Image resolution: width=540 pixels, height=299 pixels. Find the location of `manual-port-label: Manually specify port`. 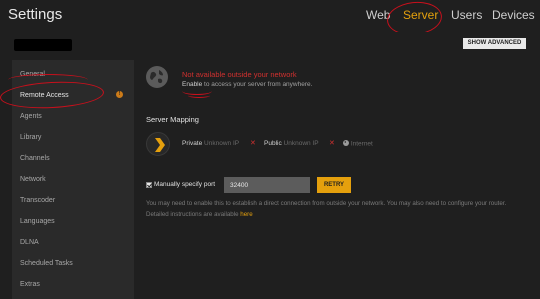

manual-port-label: Manually specify port is located at coordinates (184, 184).